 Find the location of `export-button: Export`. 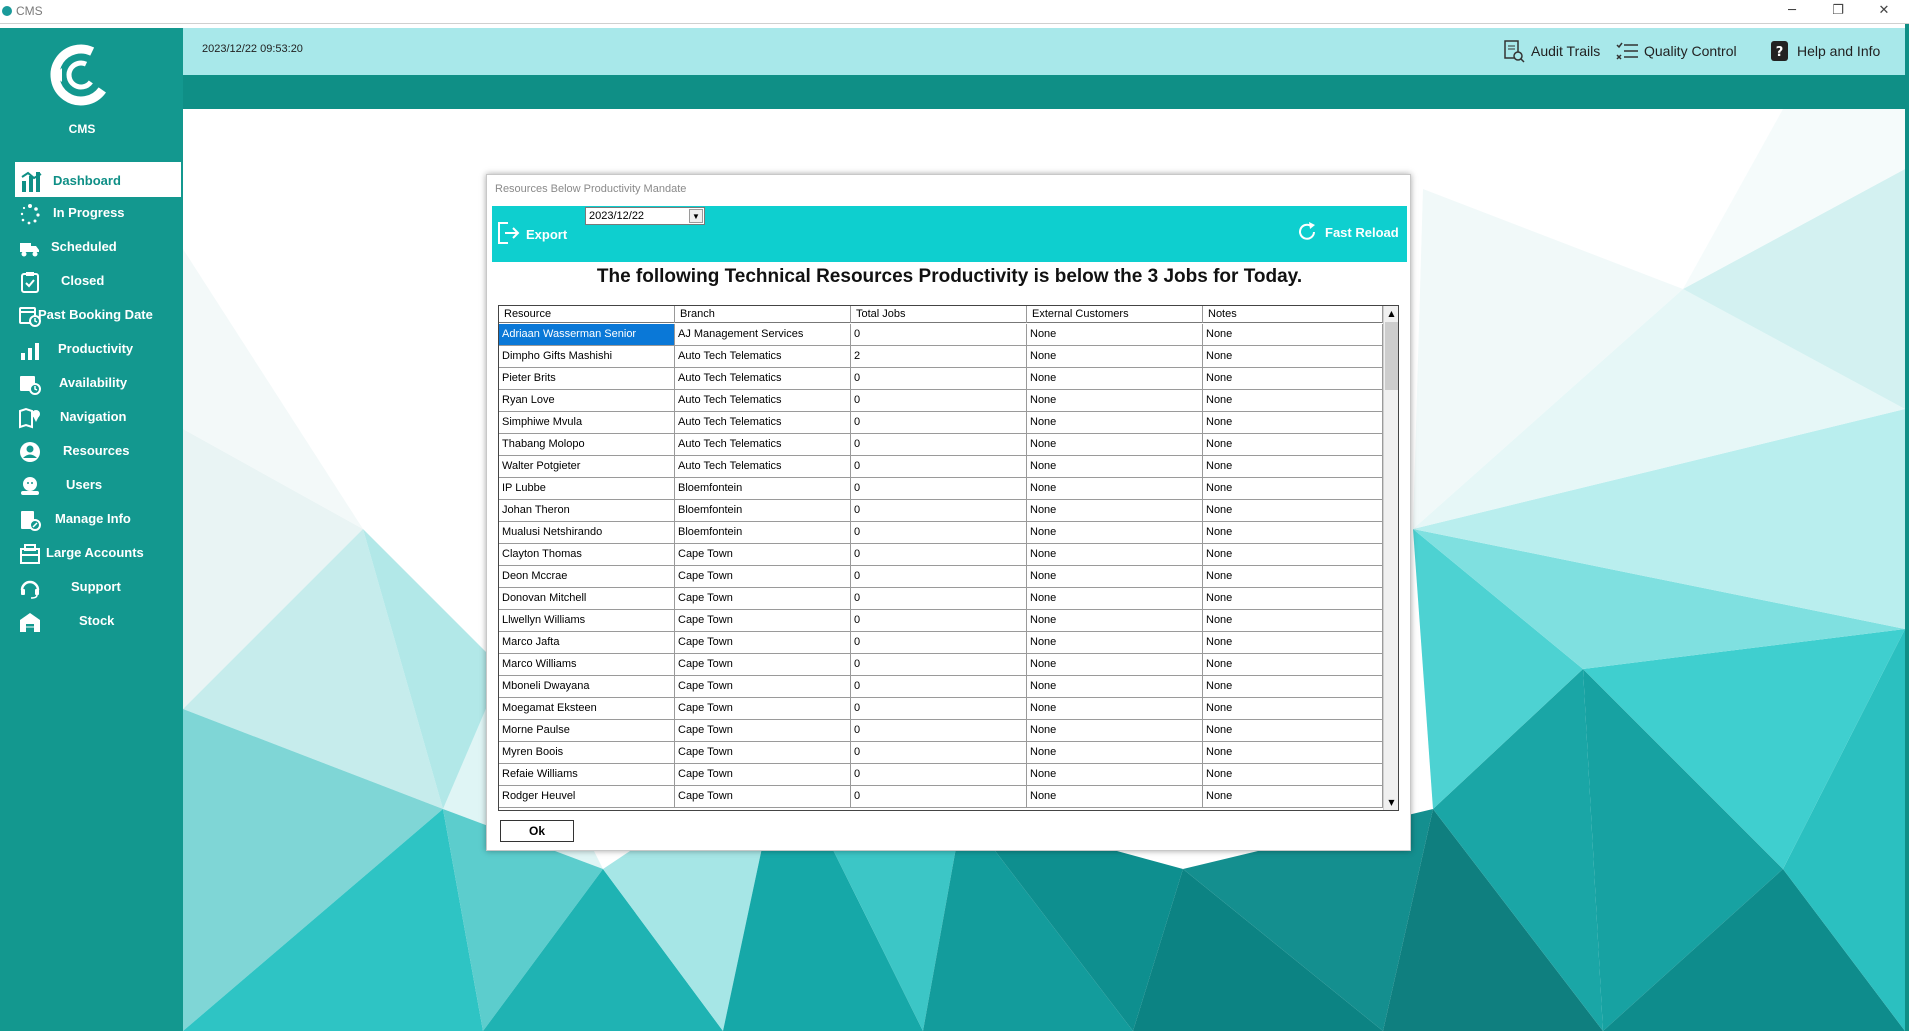

export-button: Export is located at coordinates (536, 235).